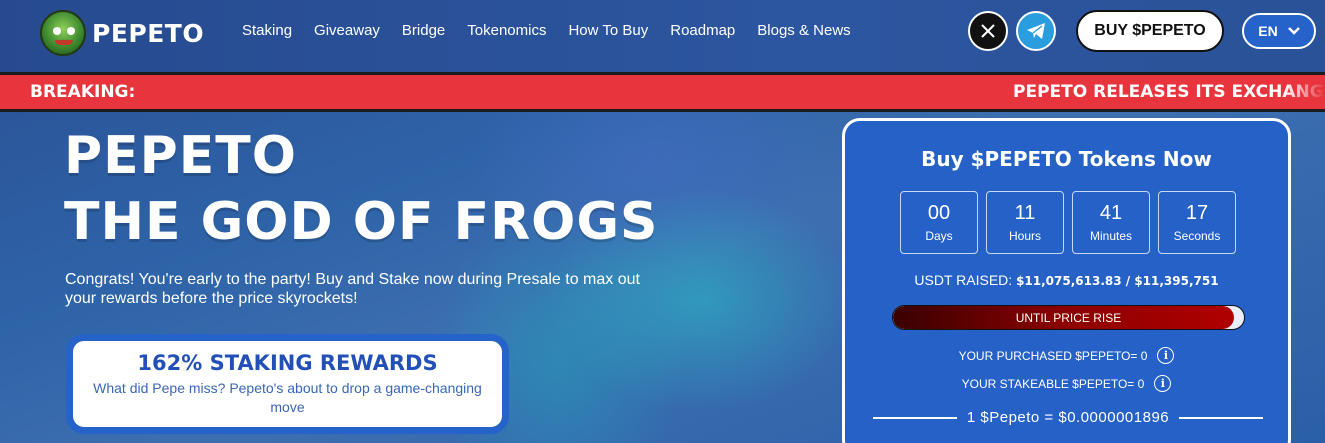 The image size is (1325, 443). What do you see at coordinates (180, 156) in the screenshot?
I see `hero-title-line1: PEPETO` at bounding box center [180, 156].